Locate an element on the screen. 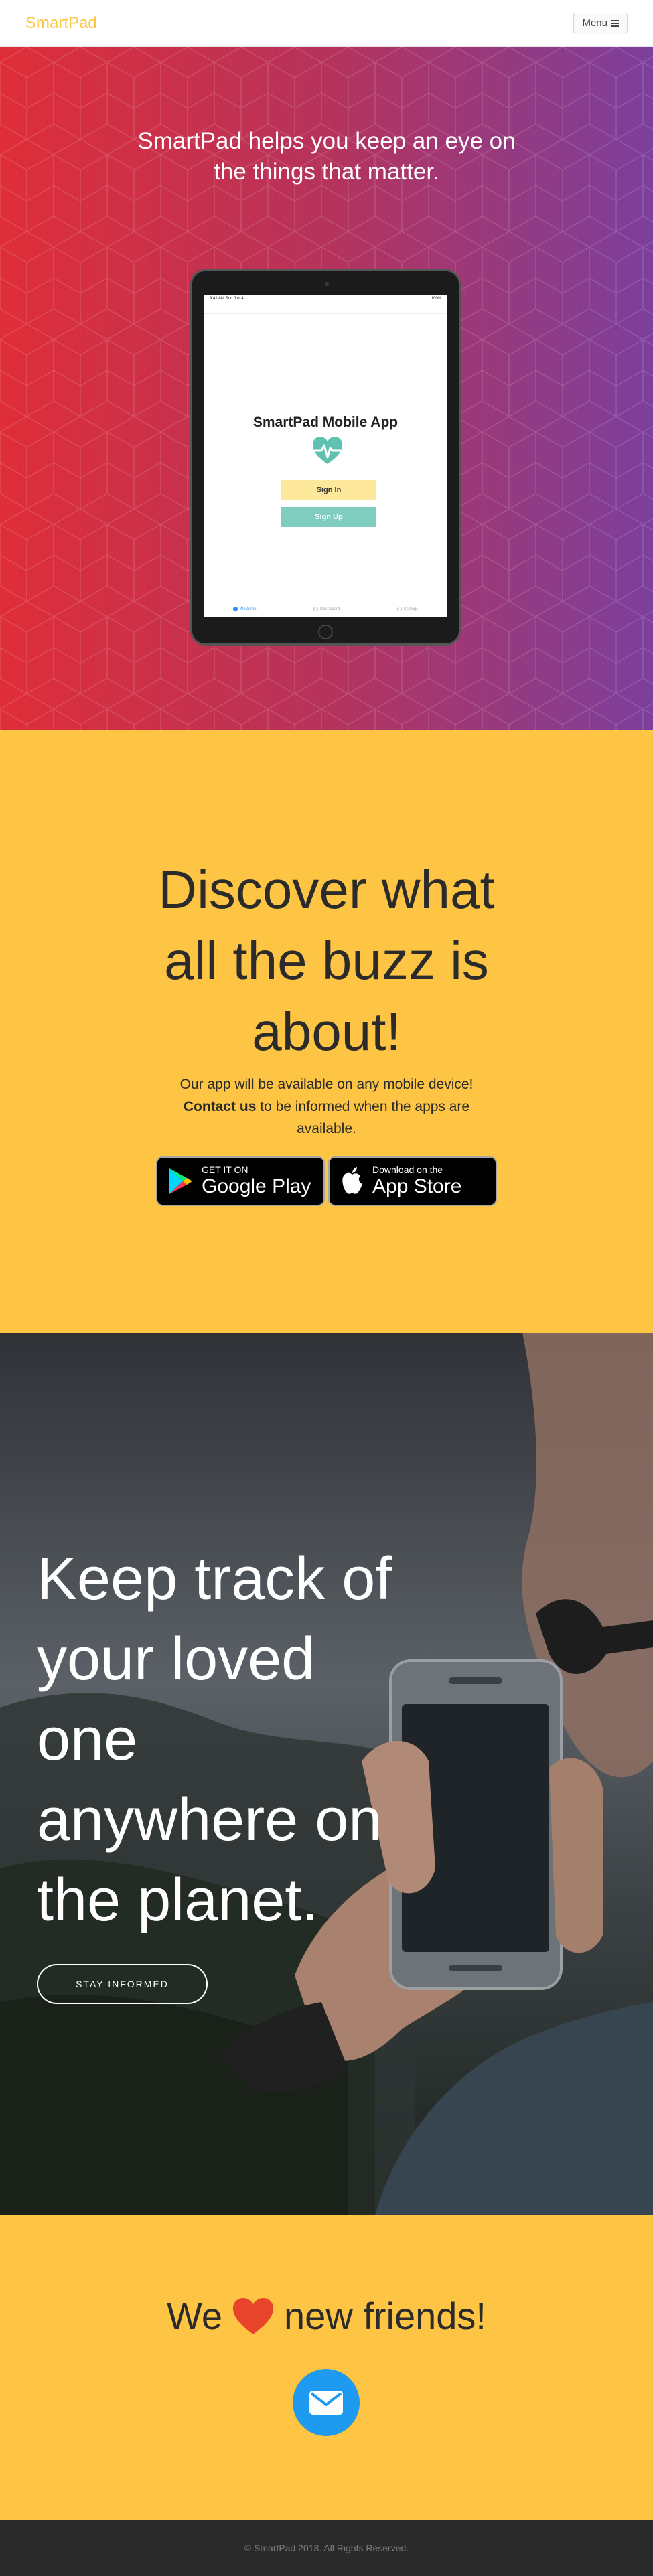 This screenshot has width=653, height=2576. apple-badge-text: Download on the App Store is located at coordinates (416, 1181).